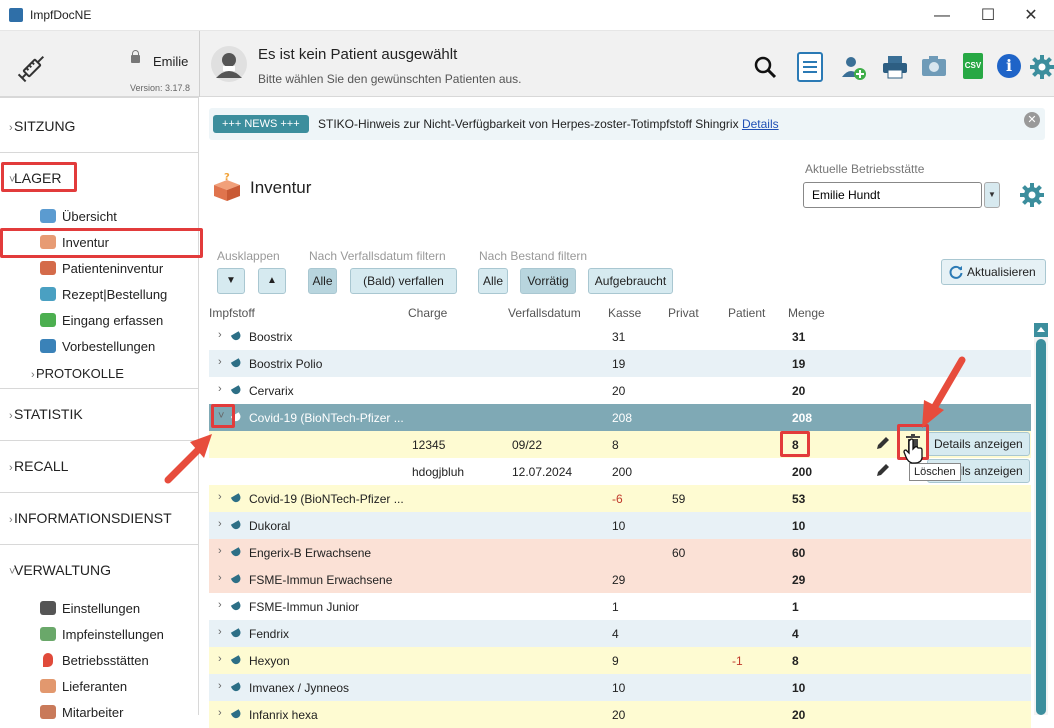  What do you see at coordinates (806, 313) in the screenshot?
I see `column-menge: Menge` at bounding box center [806, 313].